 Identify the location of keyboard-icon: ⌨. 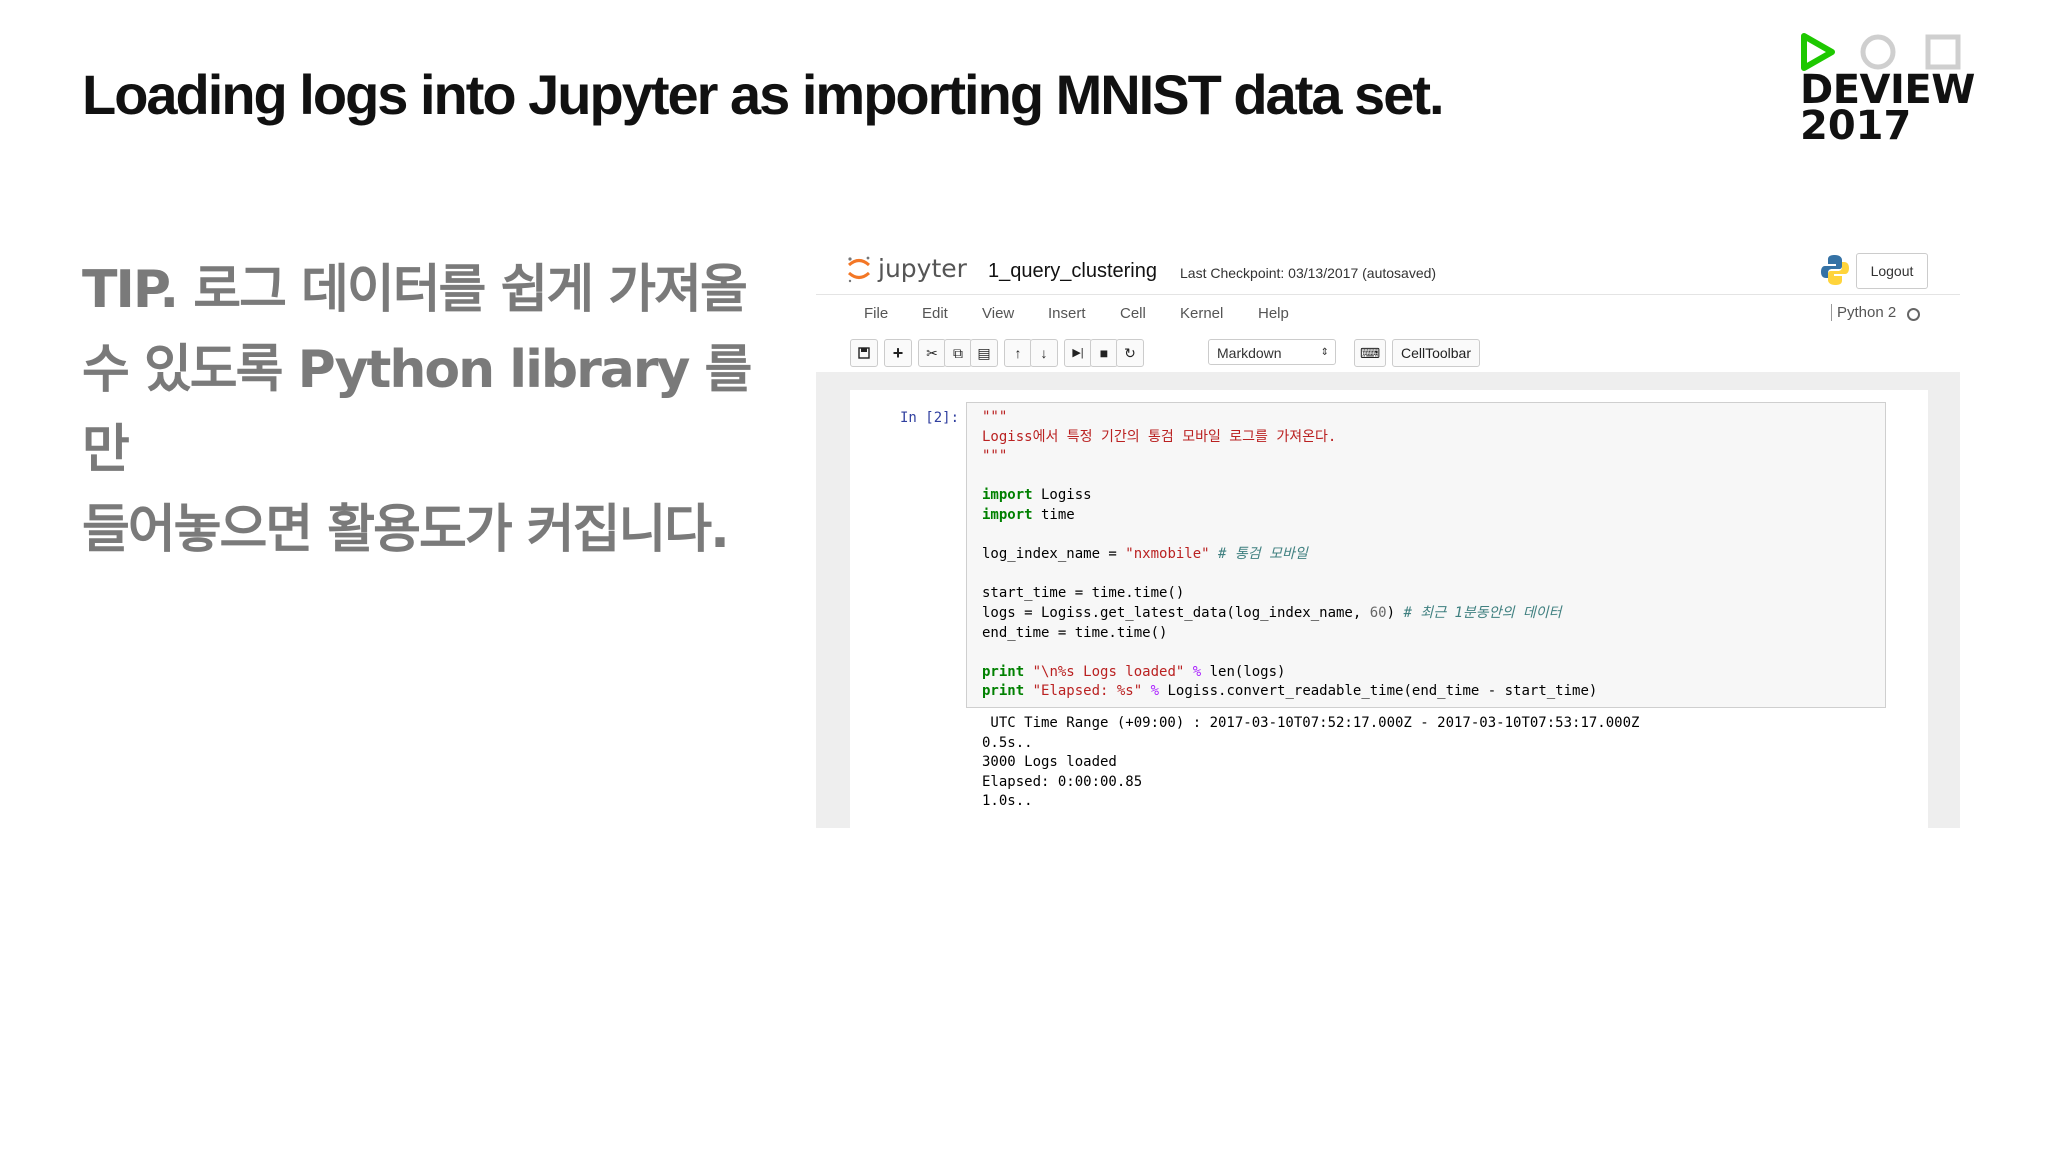
(1370, 353).